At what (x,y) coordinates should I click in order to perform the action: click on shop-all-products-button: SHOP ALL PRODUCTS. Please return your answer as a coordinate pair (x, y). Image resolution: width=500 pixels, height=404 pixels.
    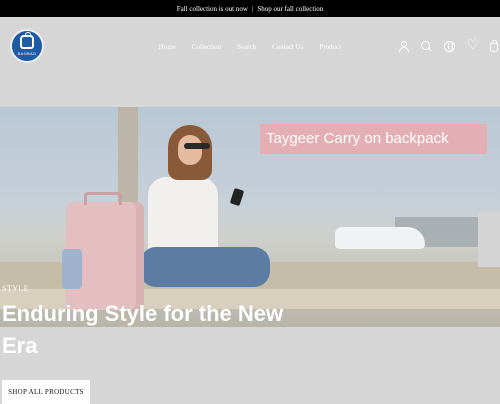
    Looking at the image, I should click on (46, 392).